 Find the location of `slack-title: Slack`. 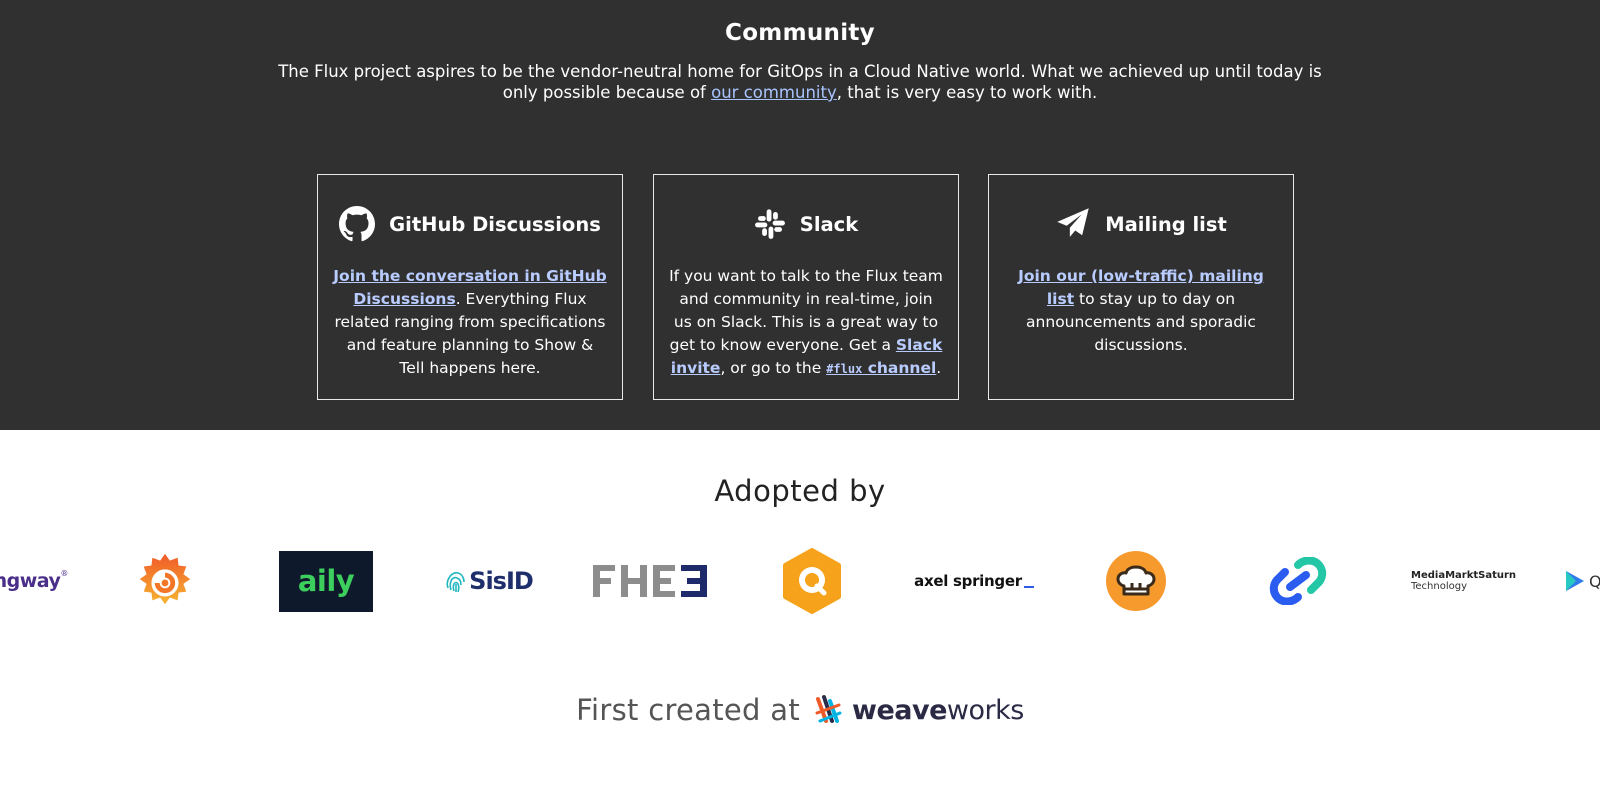

slack-title: Slack is located at coordinates (829, 224).